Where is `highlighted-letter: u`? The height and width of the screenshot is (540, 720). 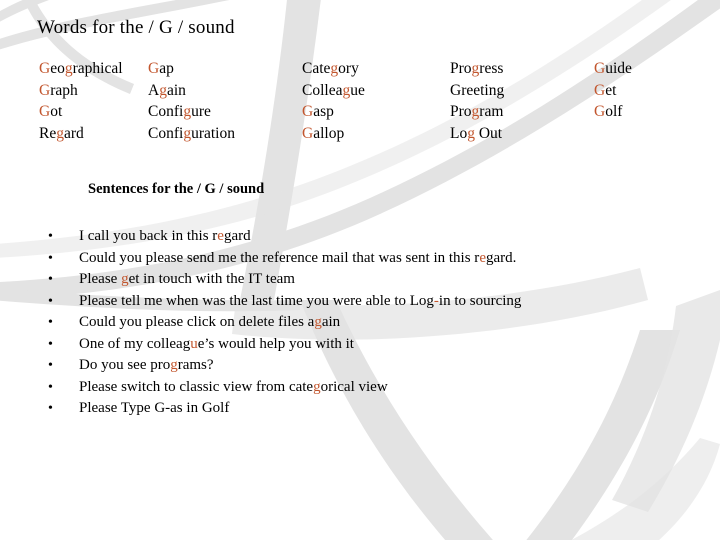
highlighted-letter: u is located at coordinates (194, 343).